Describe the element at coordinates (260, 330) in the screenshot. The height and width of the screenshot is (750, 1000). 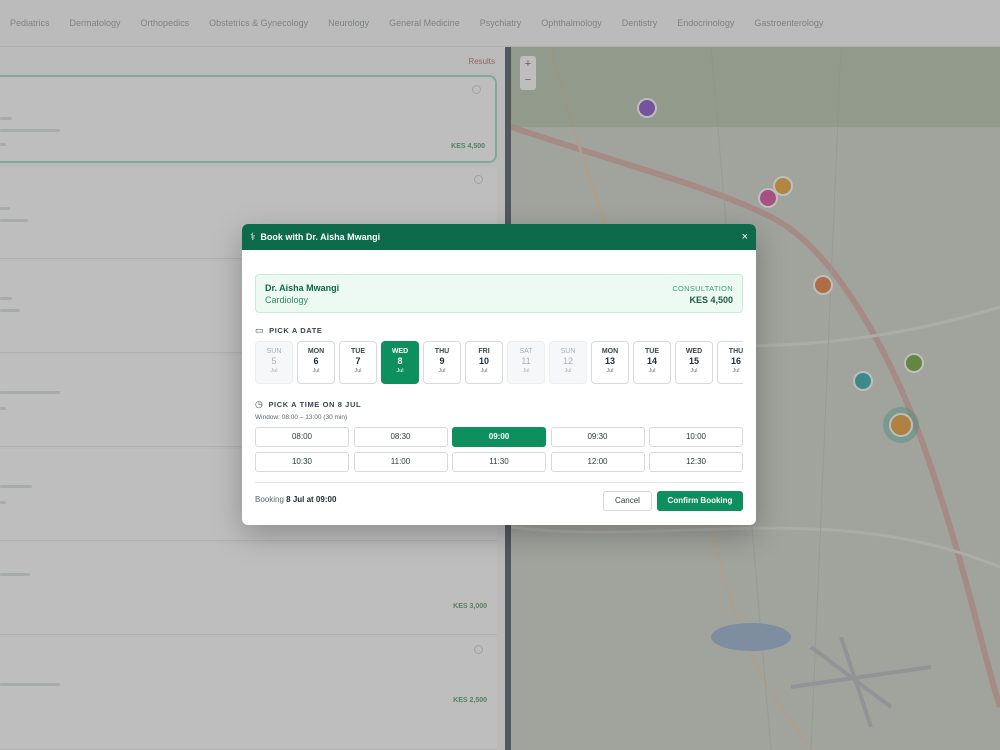
I see `calendar-icon: ▭` at that location.